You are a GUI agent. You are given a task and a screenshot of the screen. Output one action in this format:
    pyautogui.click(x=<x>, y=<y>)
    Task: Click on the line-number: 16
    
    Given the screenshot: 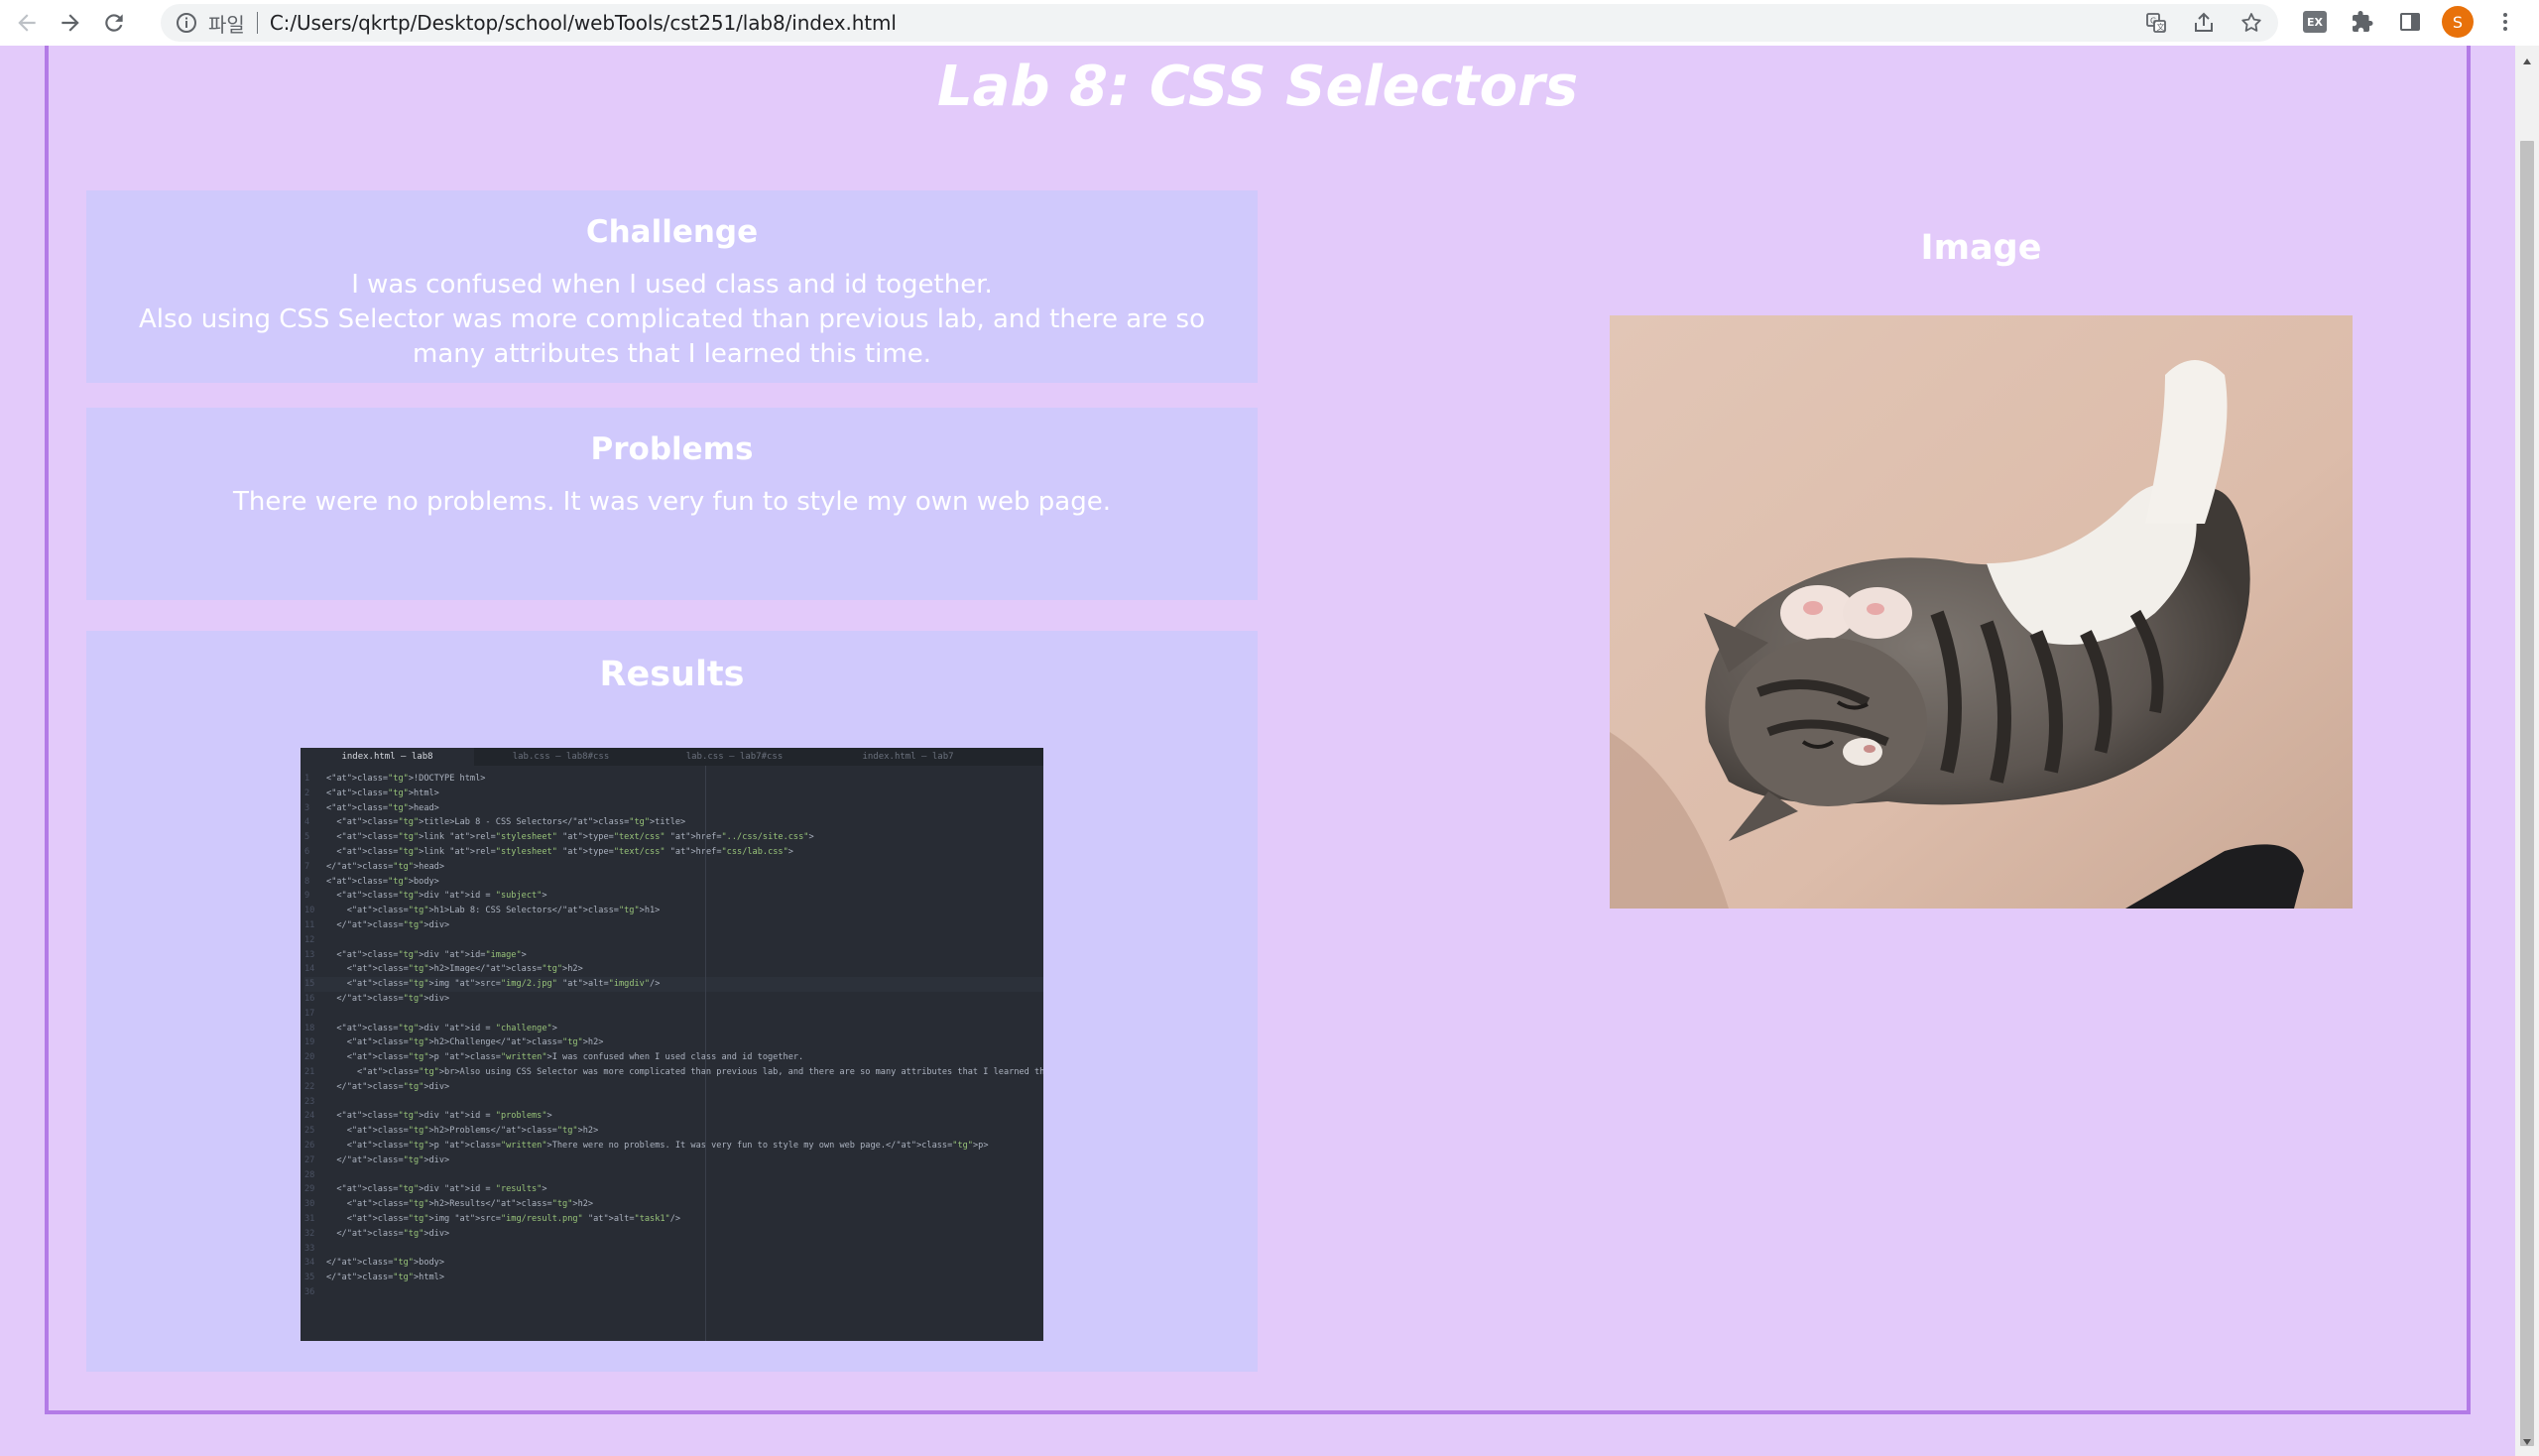 What is the action you would take?
    pyautogui.click(x=310, y=998)
    